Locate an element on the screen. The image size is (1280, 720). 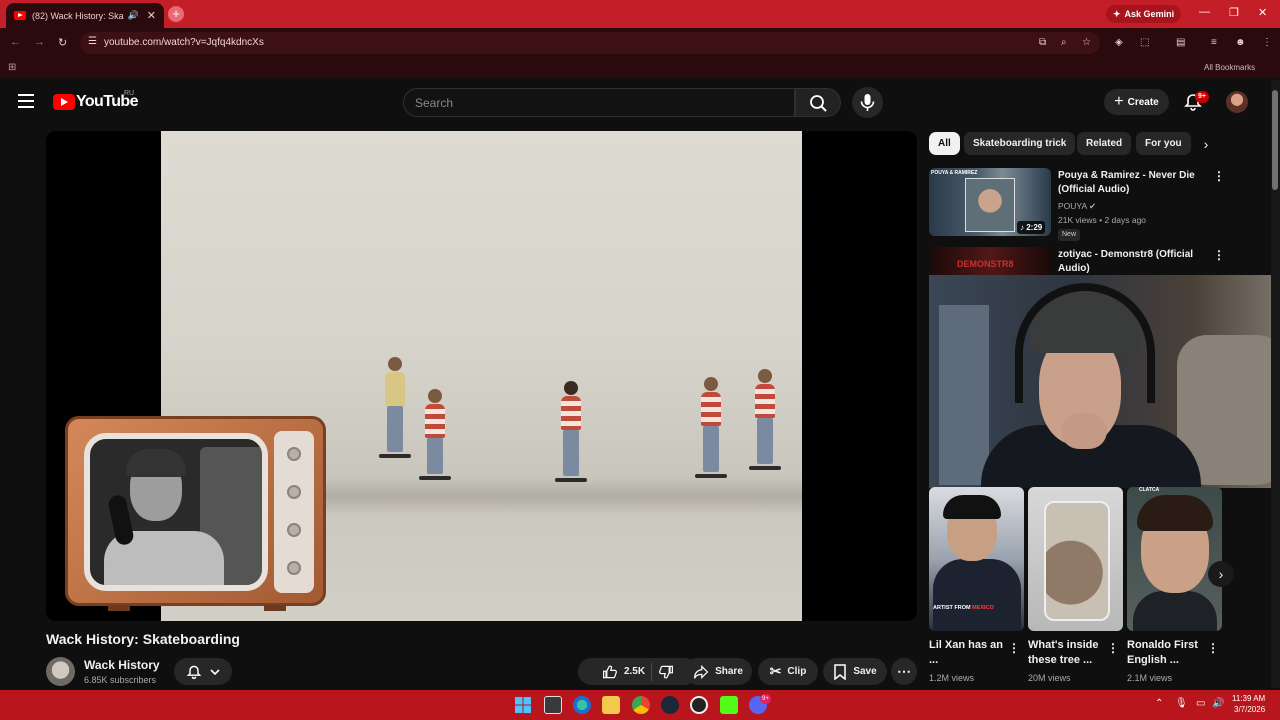
chrome-menu-icon: ⋮ is located at coordinates (1267, 42).